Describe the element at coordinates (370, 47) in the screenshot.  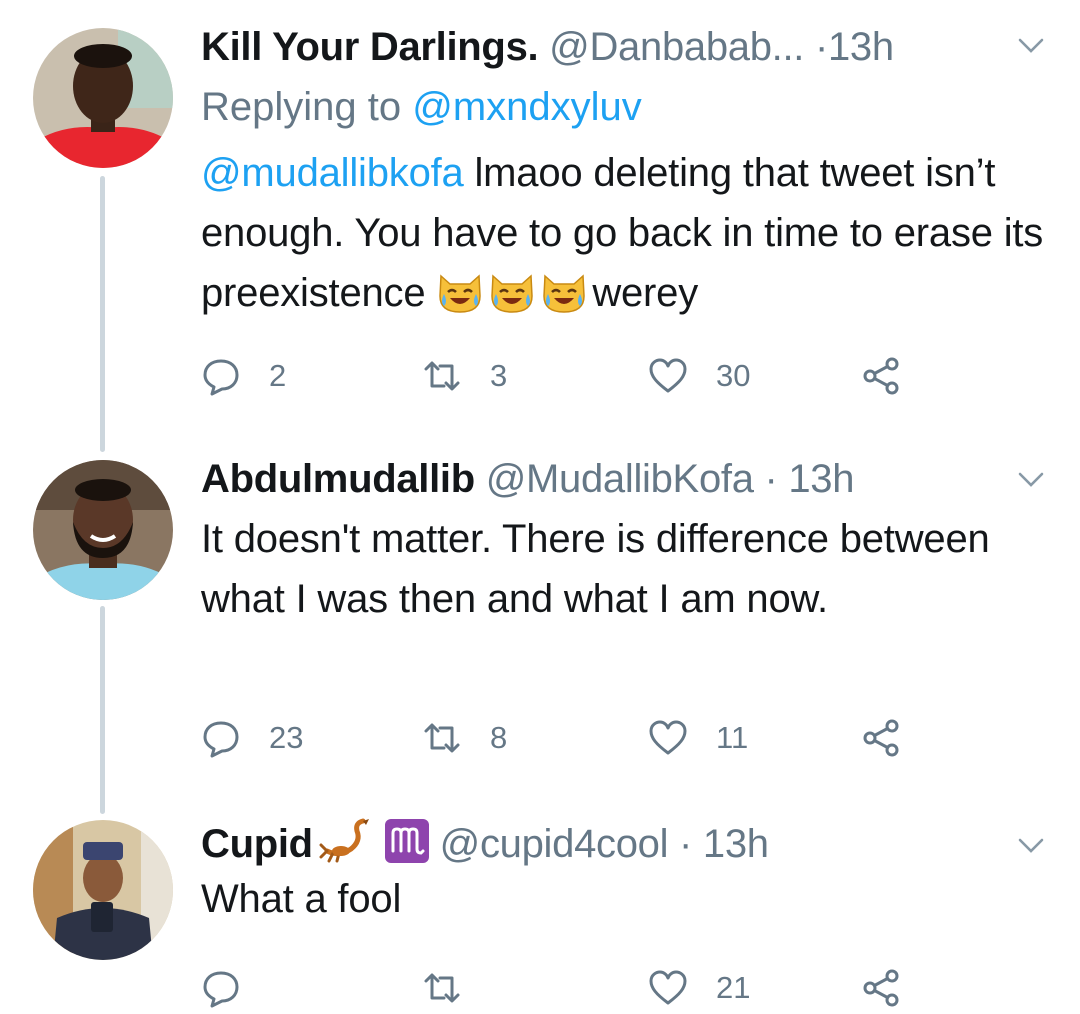
I see `display-name: Kill Your Darlings.` at that location.